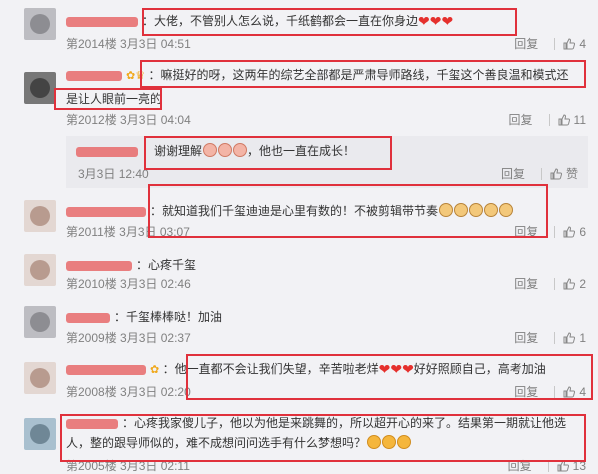 This screenshot has width=598, height=474. Describe the element at coordinates (582, 232) in the screenshot. I see `like-count: 6` at that location.